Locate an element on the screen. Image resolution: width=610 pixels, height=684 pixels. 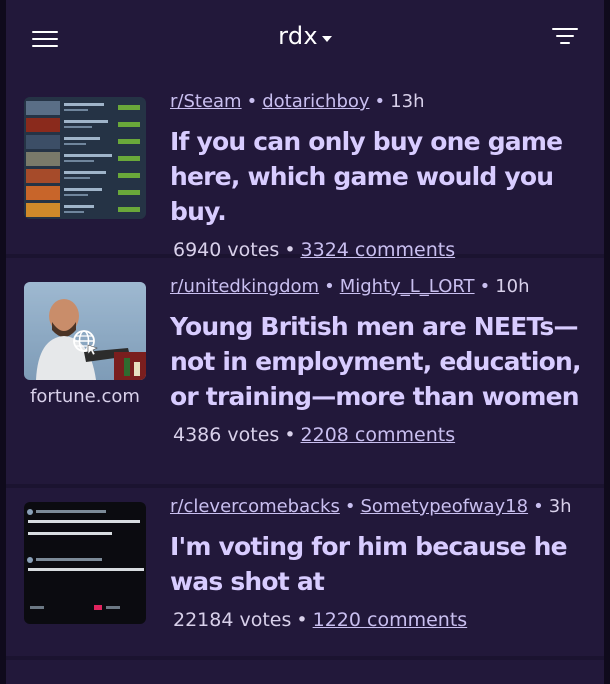
post-stats: 22184 votes • 1220 comments is located at coordinates (380, 620).